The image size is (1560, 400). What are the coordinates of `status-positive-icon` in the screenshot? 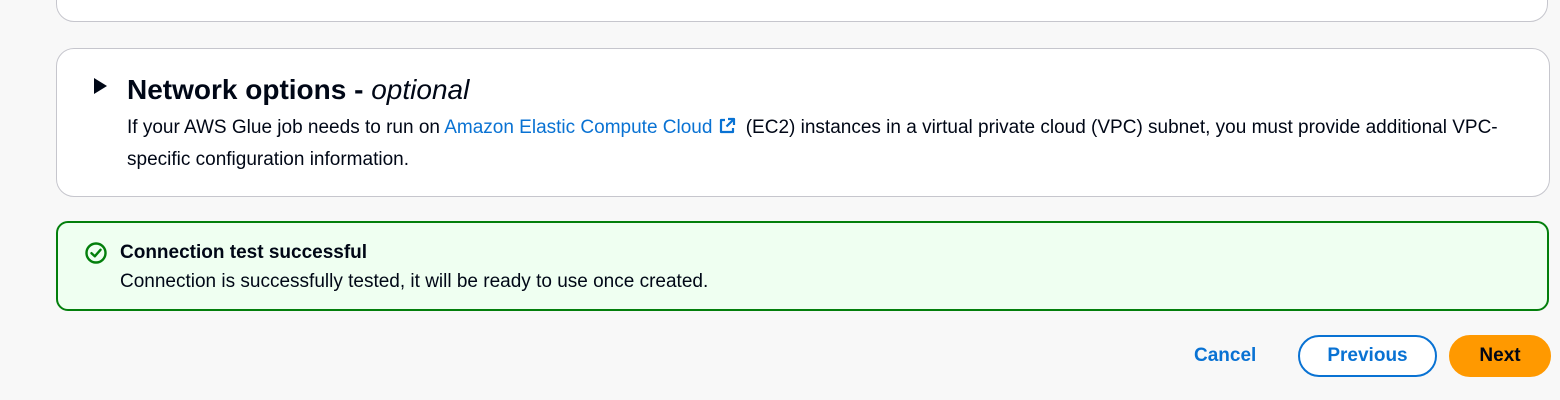 It's located at (96, 253).